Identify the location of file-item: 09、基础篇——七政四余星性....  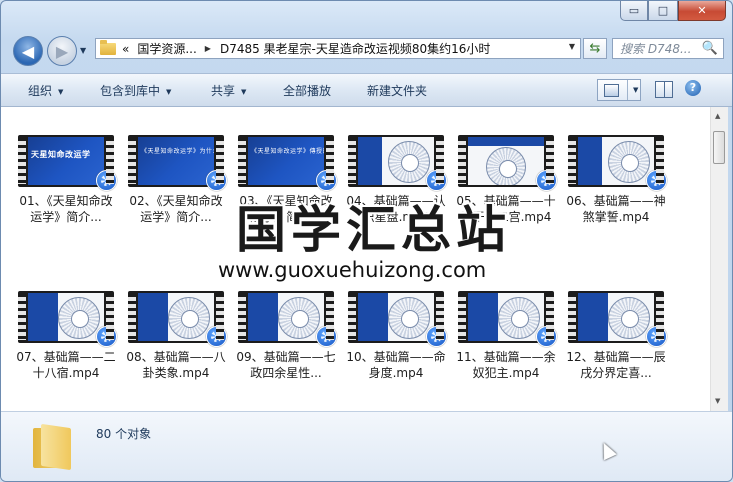
(286, 336).